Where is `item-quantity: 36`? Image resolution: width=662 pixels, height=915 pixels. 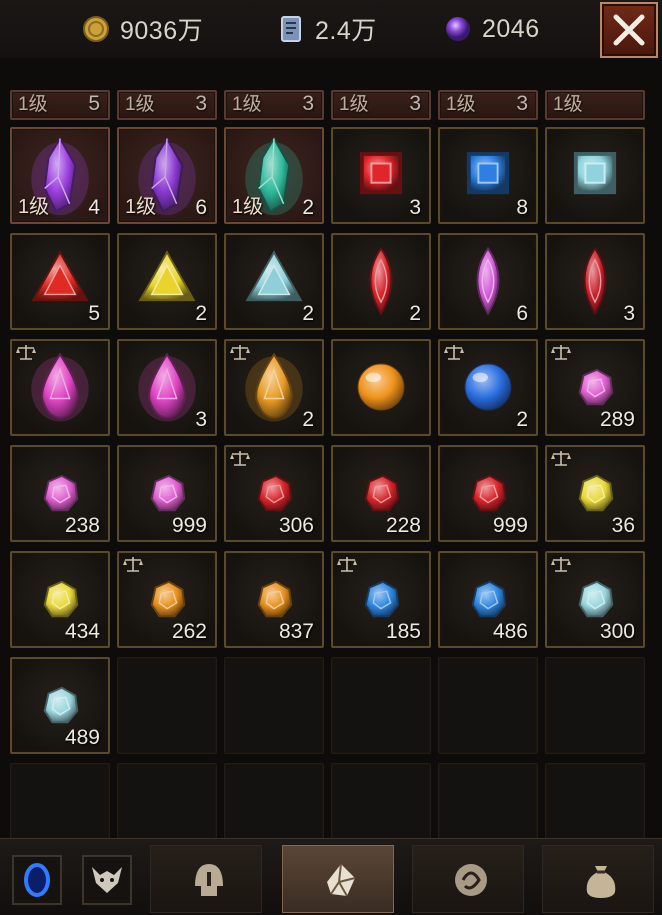
item-quantity: 36 is located at coordinates (623, 525).